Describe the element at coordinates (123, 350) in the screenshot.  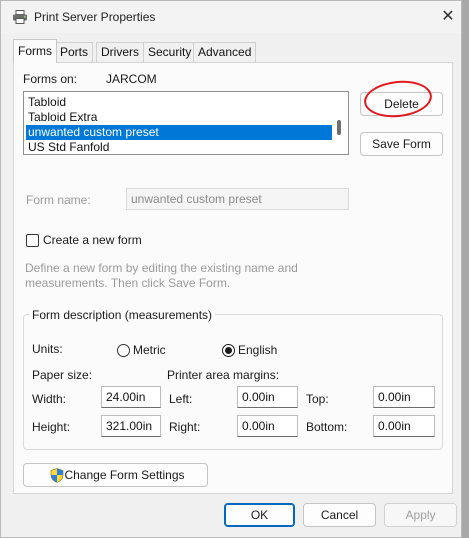
I see `metric-radio` at that location.